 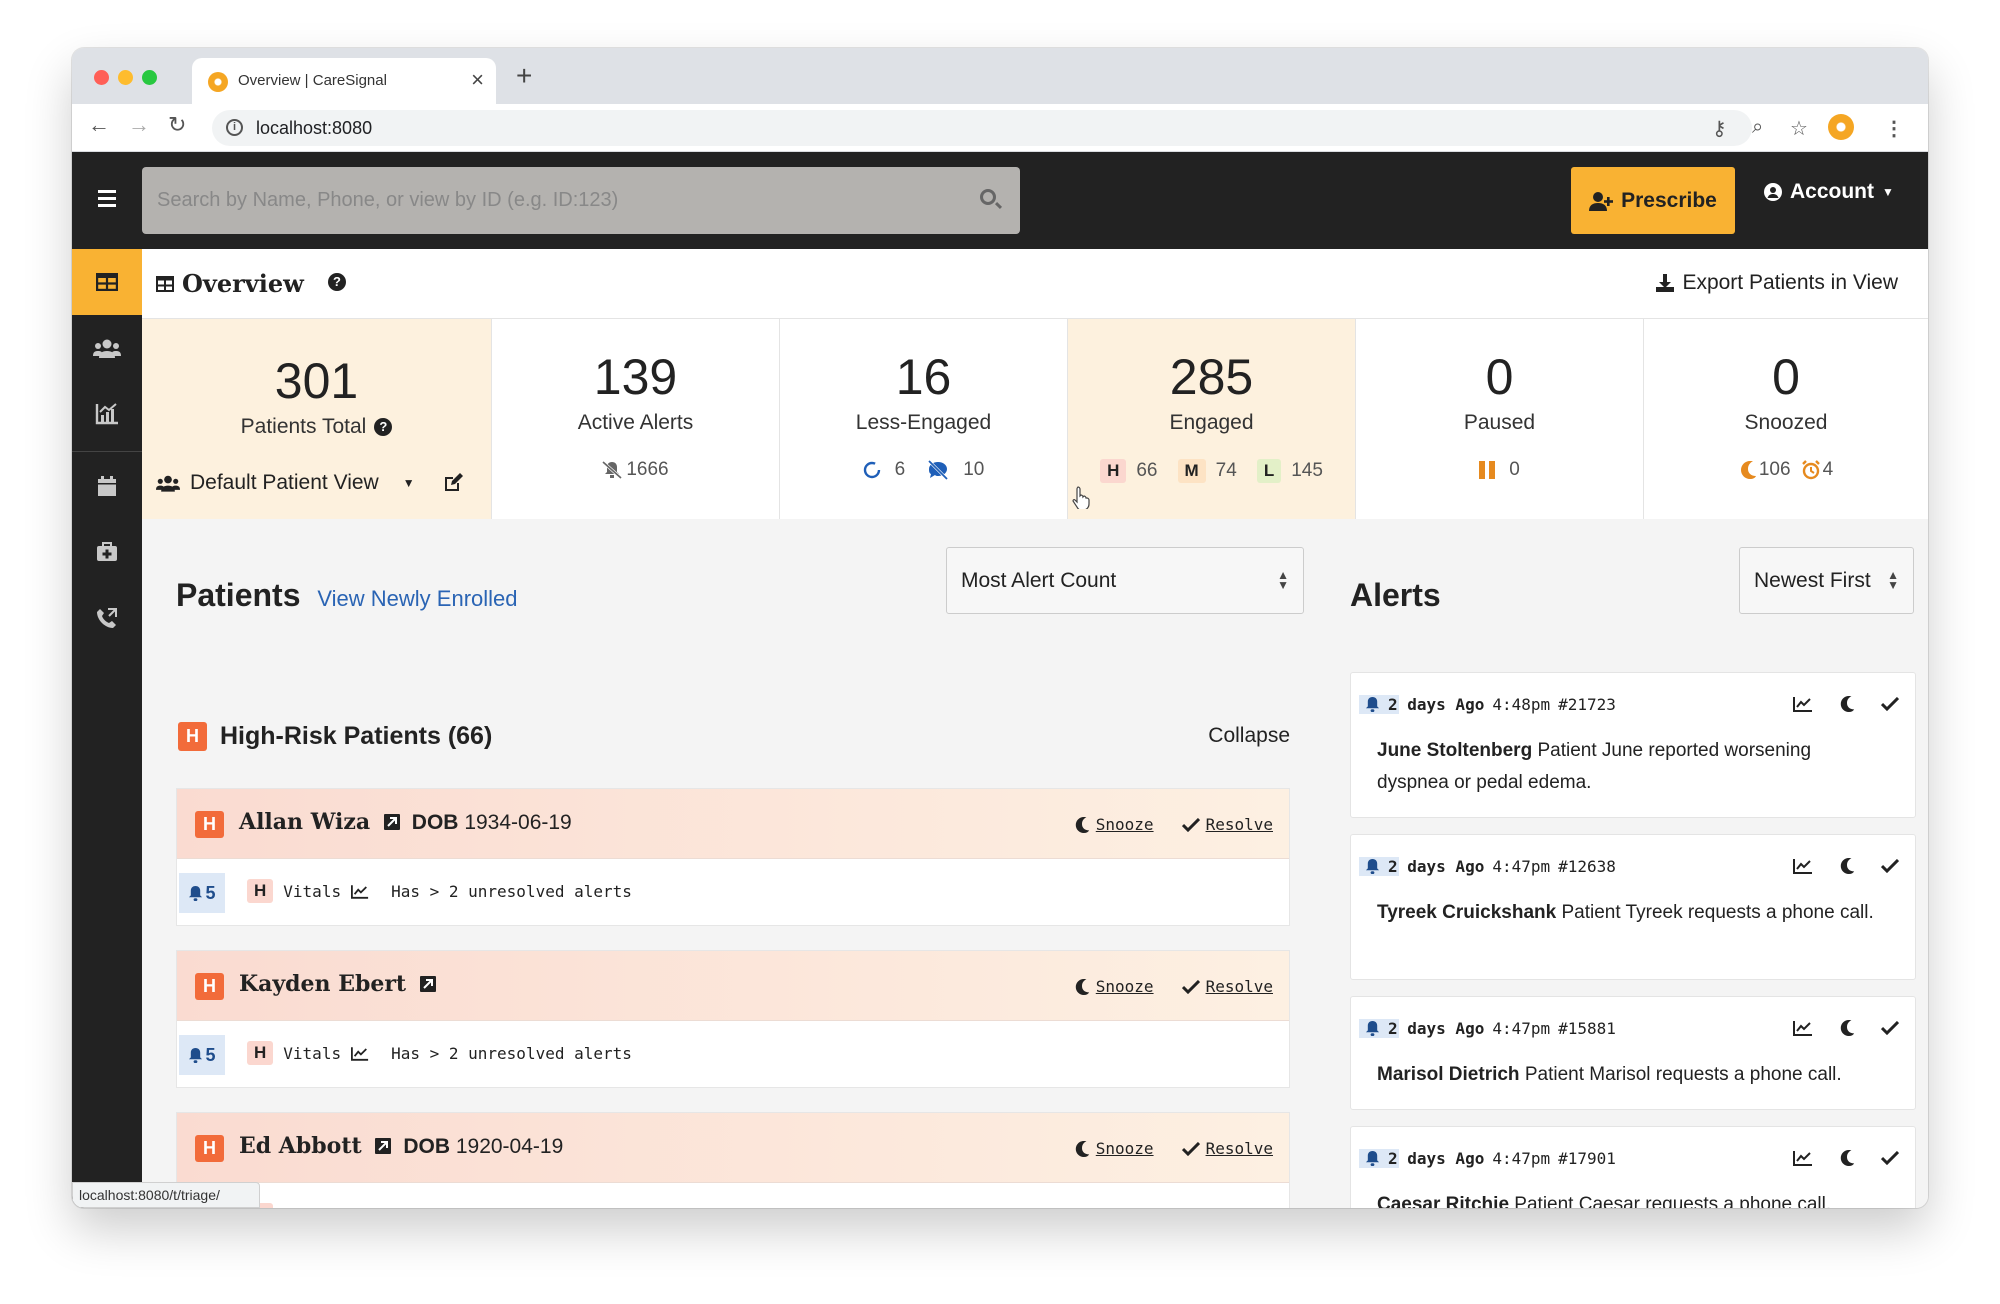 I want to click on browser-tab: Overview | CareSignal ×, so click(x=344, y=81).